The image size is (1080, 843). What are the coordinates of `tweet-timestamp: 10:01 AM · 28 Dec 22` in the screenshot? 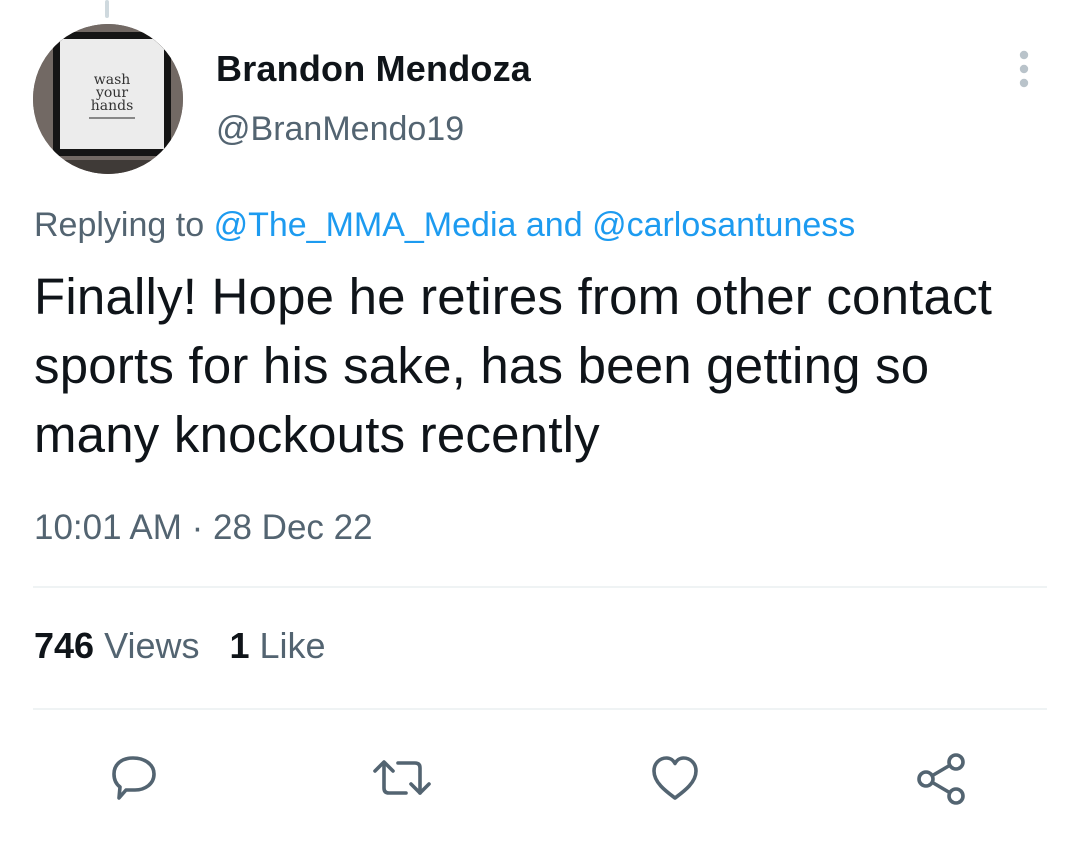 It's located at (203, 528).